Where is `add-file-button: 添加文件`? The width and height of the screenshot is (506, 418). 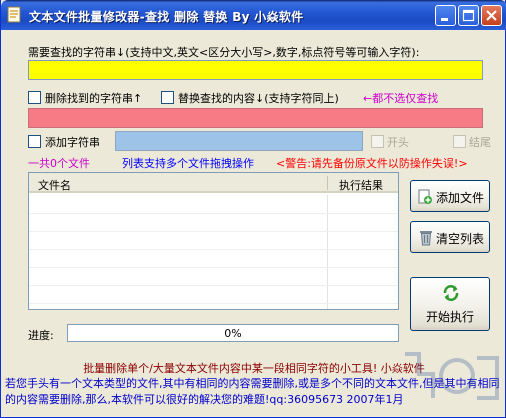
add-file-button: 添加文件 is located at coordinates (450, 196).